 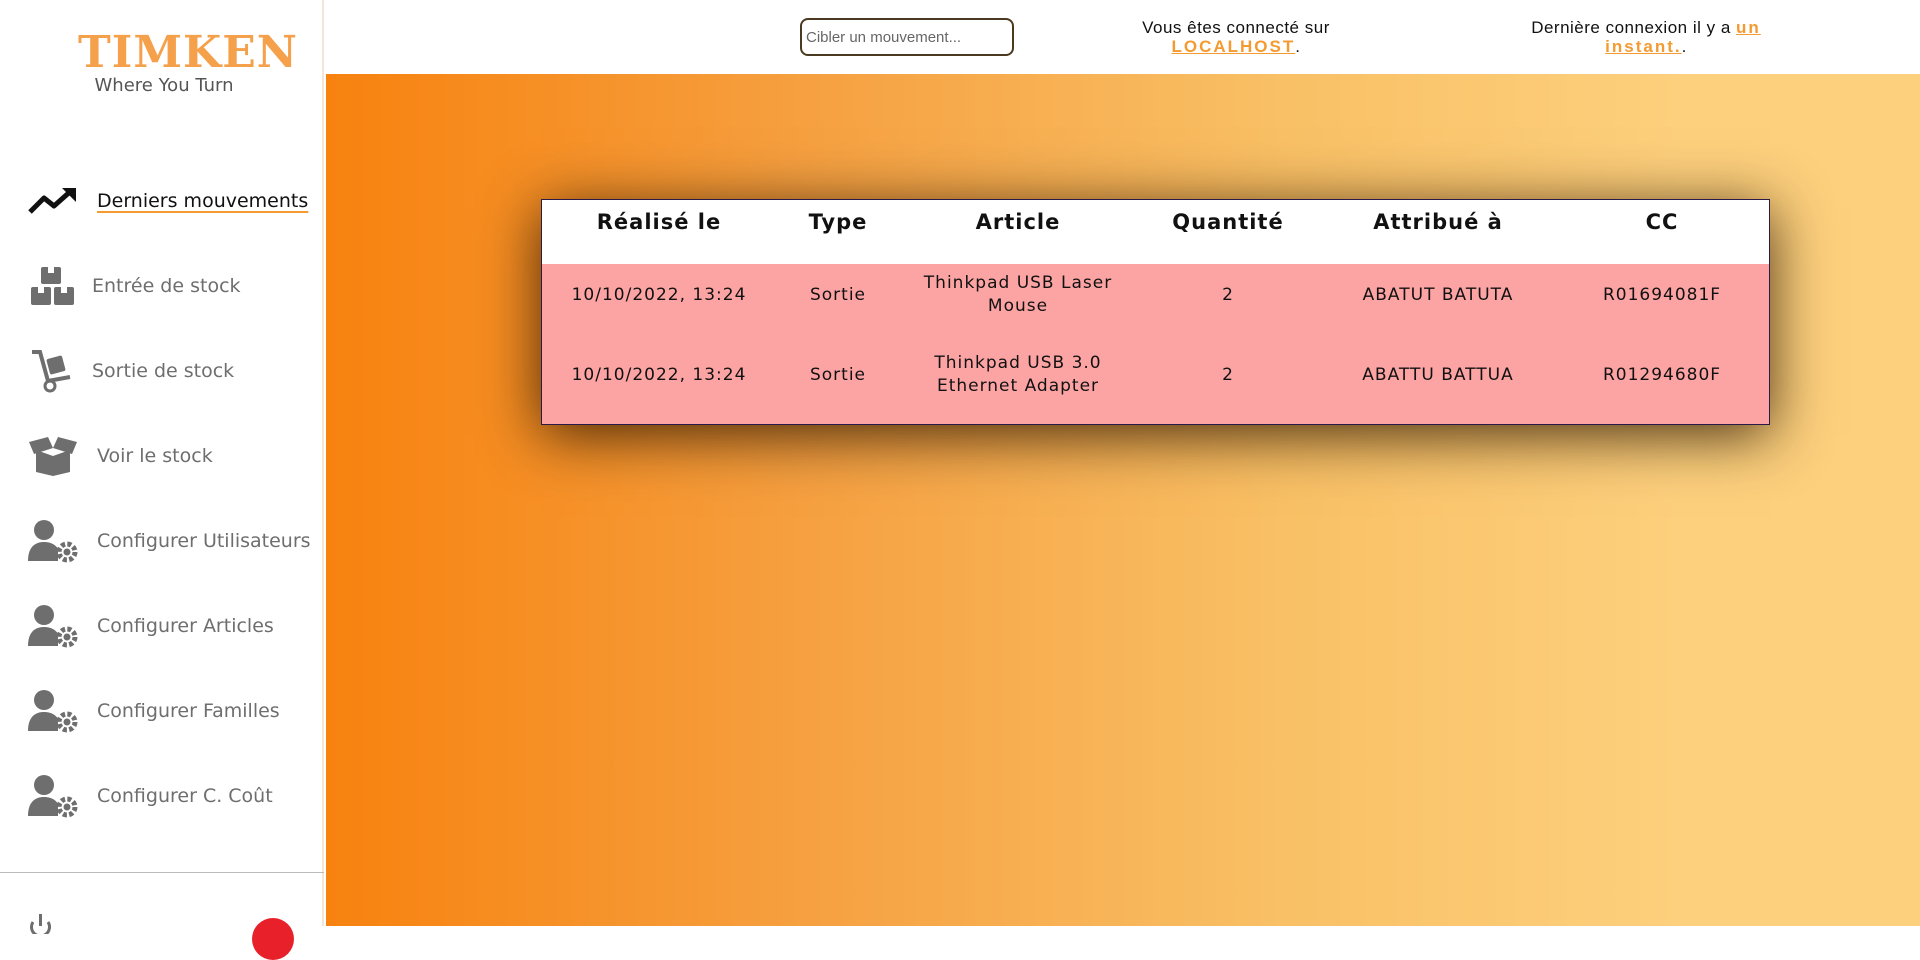 I want to click on sidebar-item-label: Derniers mouvements, so click(x=203, y=201).